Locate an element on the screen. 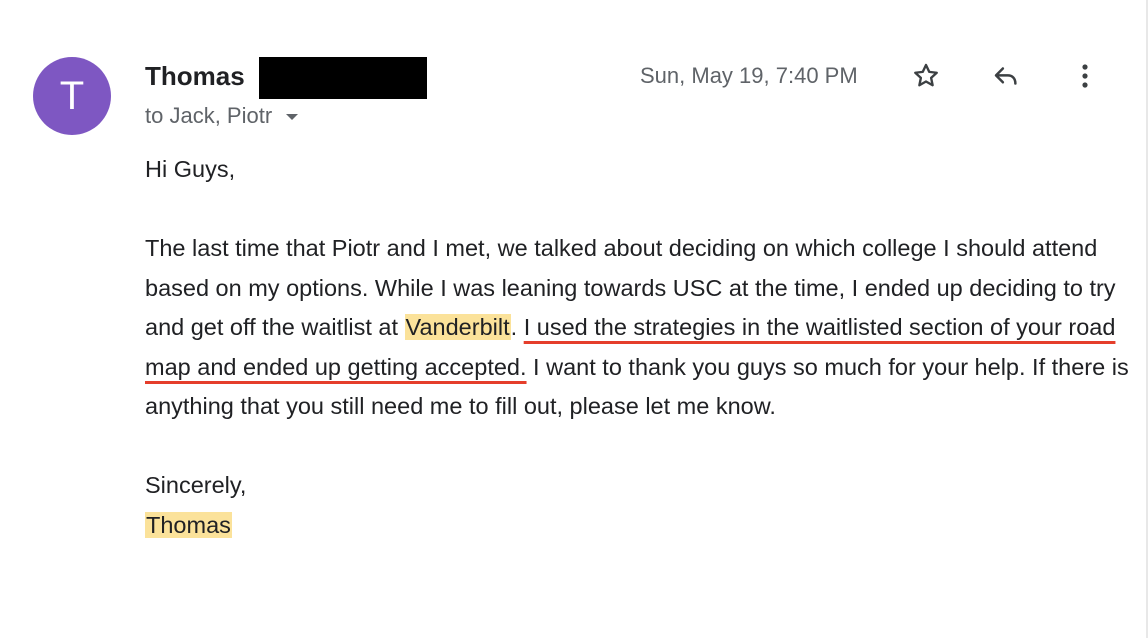 The image size is (1148, 638). recipients-label: to Jack, Piotr is located at coordinates (209, 115).